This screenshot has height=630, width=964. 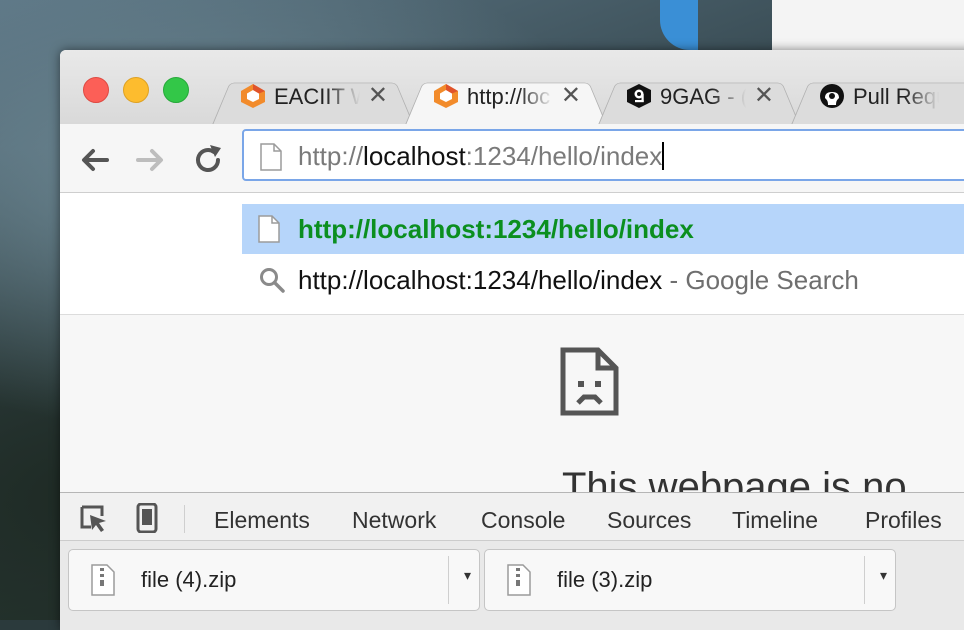 I want to click on tab-9gag: 9GAG - ( ✕, so click(x=699, y=98).